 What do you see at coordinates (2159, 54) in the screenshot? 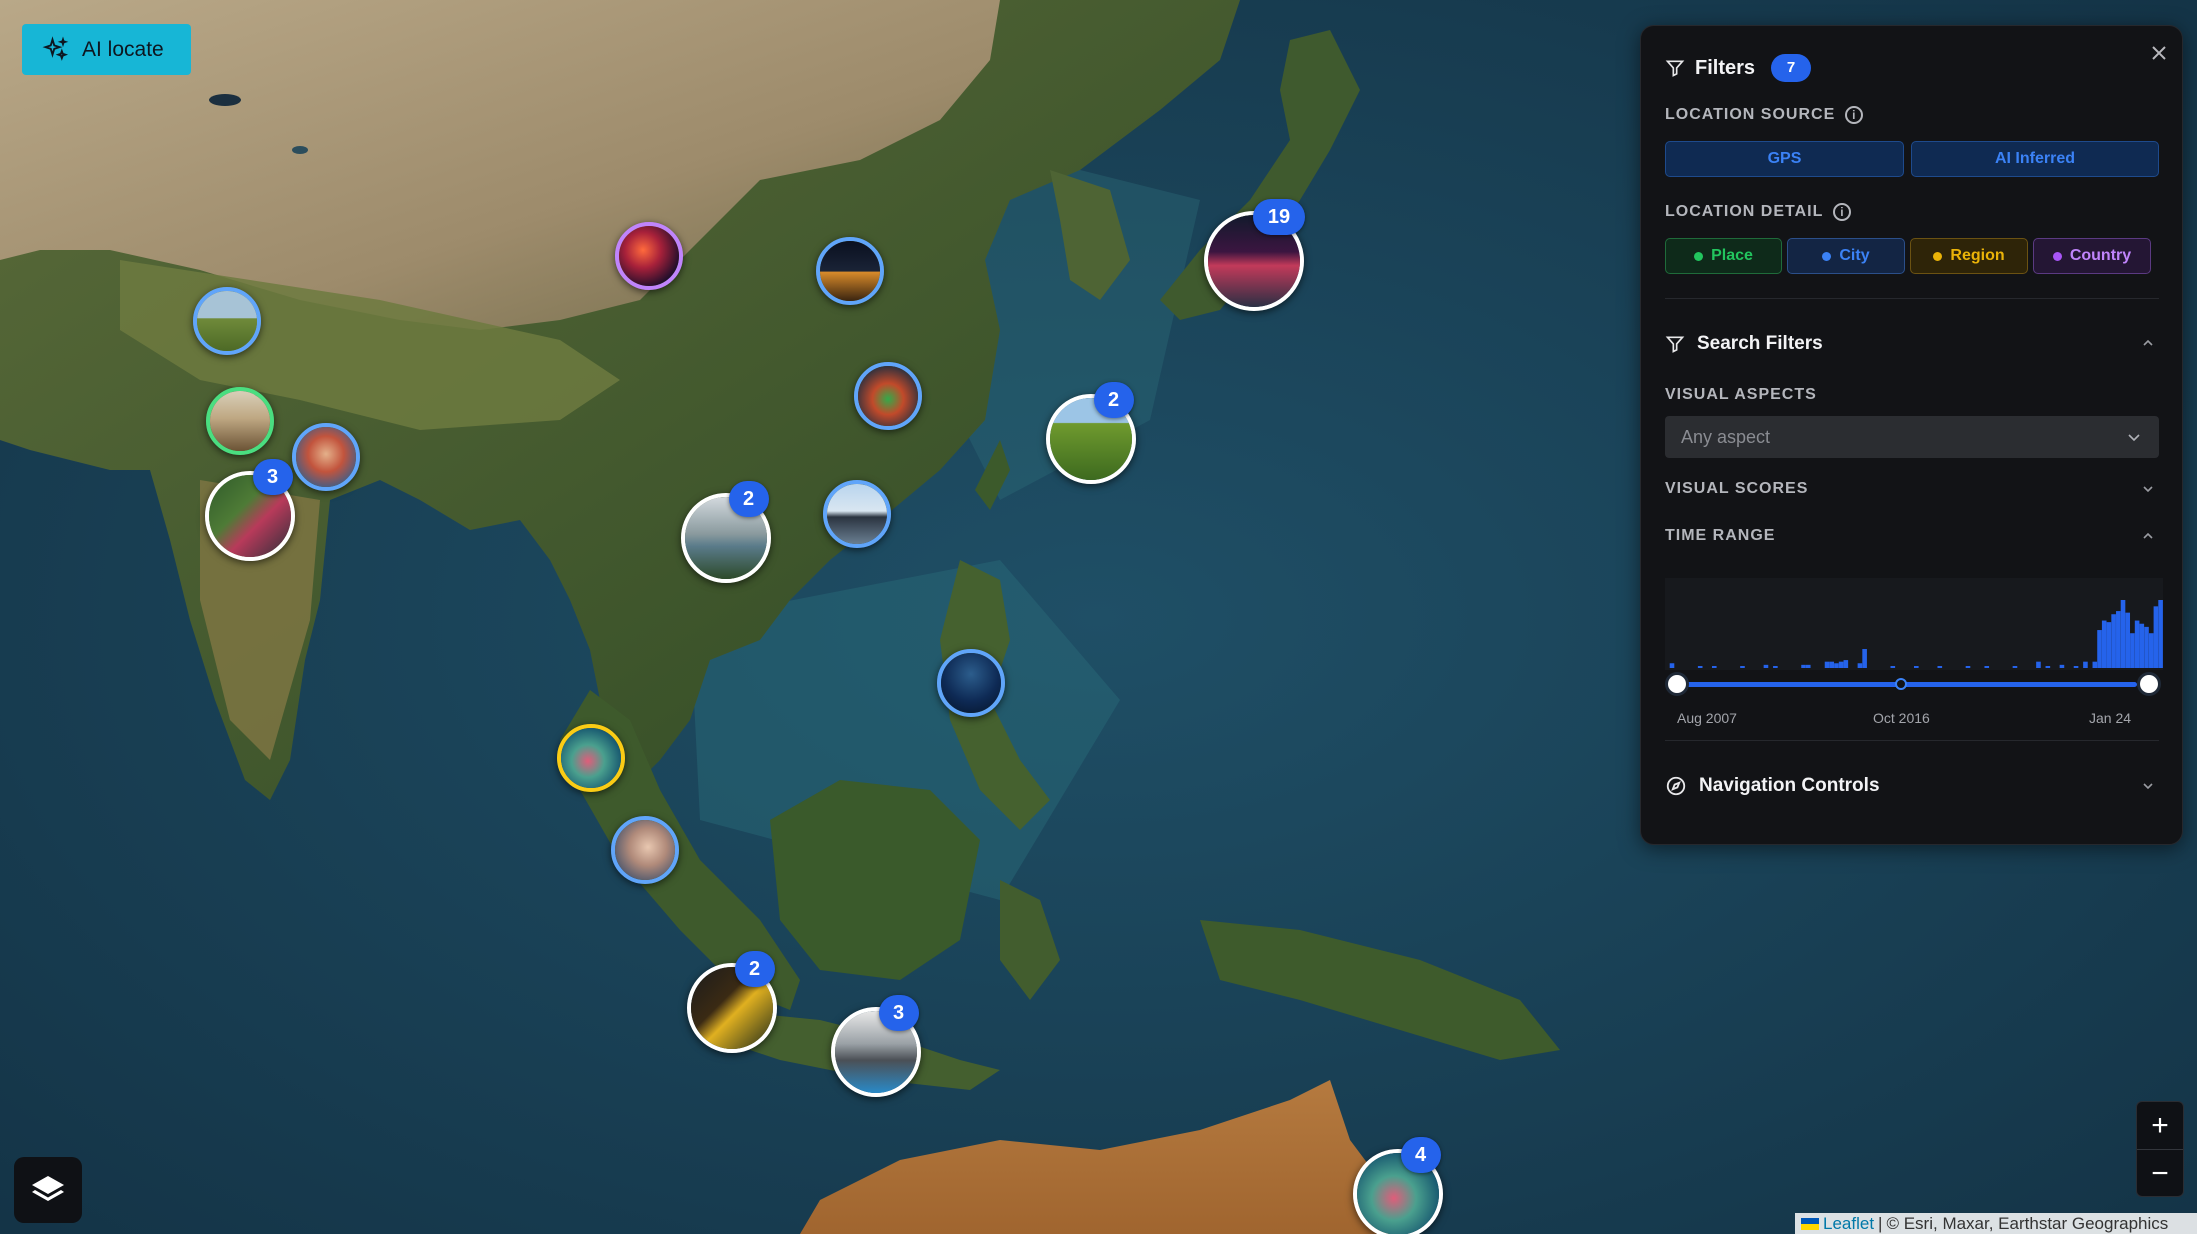
I see `close-panel-button` at bounding box center [2159, 54].